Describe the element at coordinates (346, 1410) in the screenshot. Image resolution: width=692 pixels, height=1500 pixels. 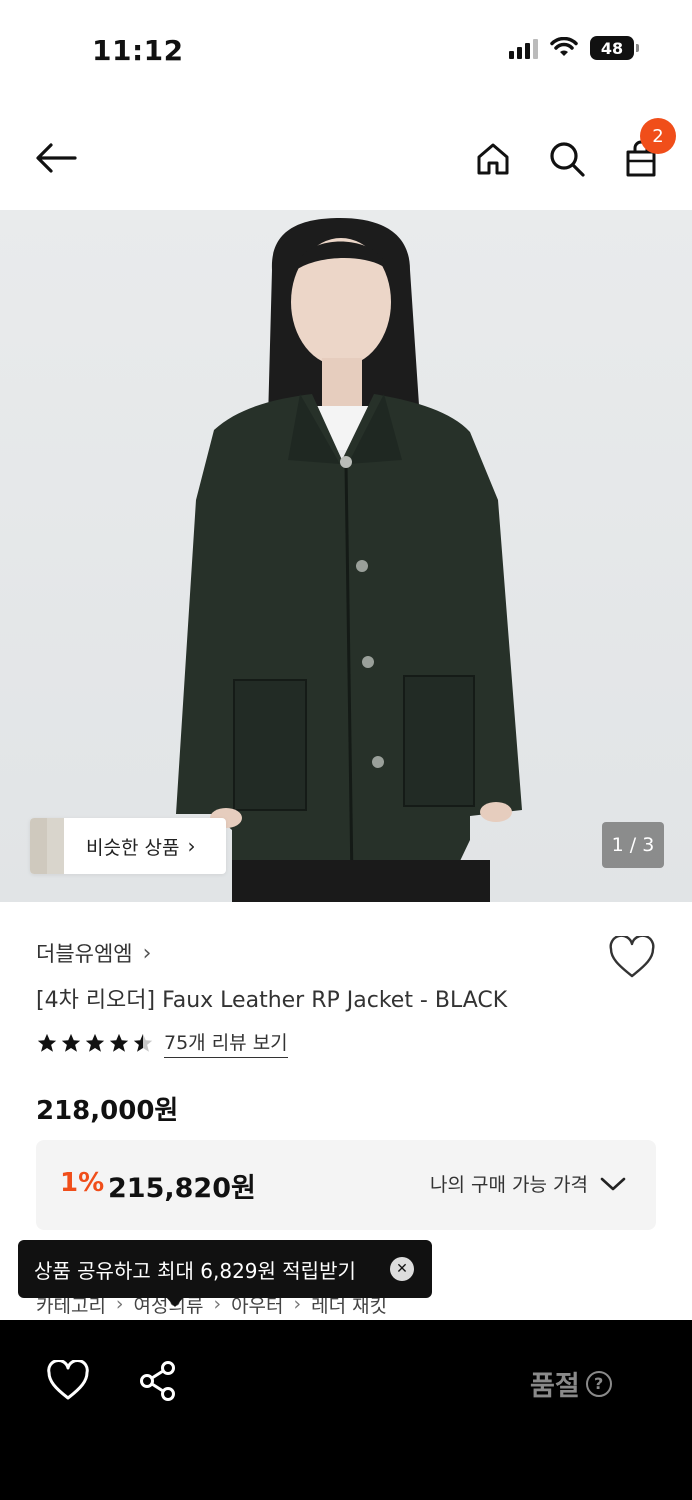
I see `bottom-action-bar: 품절 ?` at that location.